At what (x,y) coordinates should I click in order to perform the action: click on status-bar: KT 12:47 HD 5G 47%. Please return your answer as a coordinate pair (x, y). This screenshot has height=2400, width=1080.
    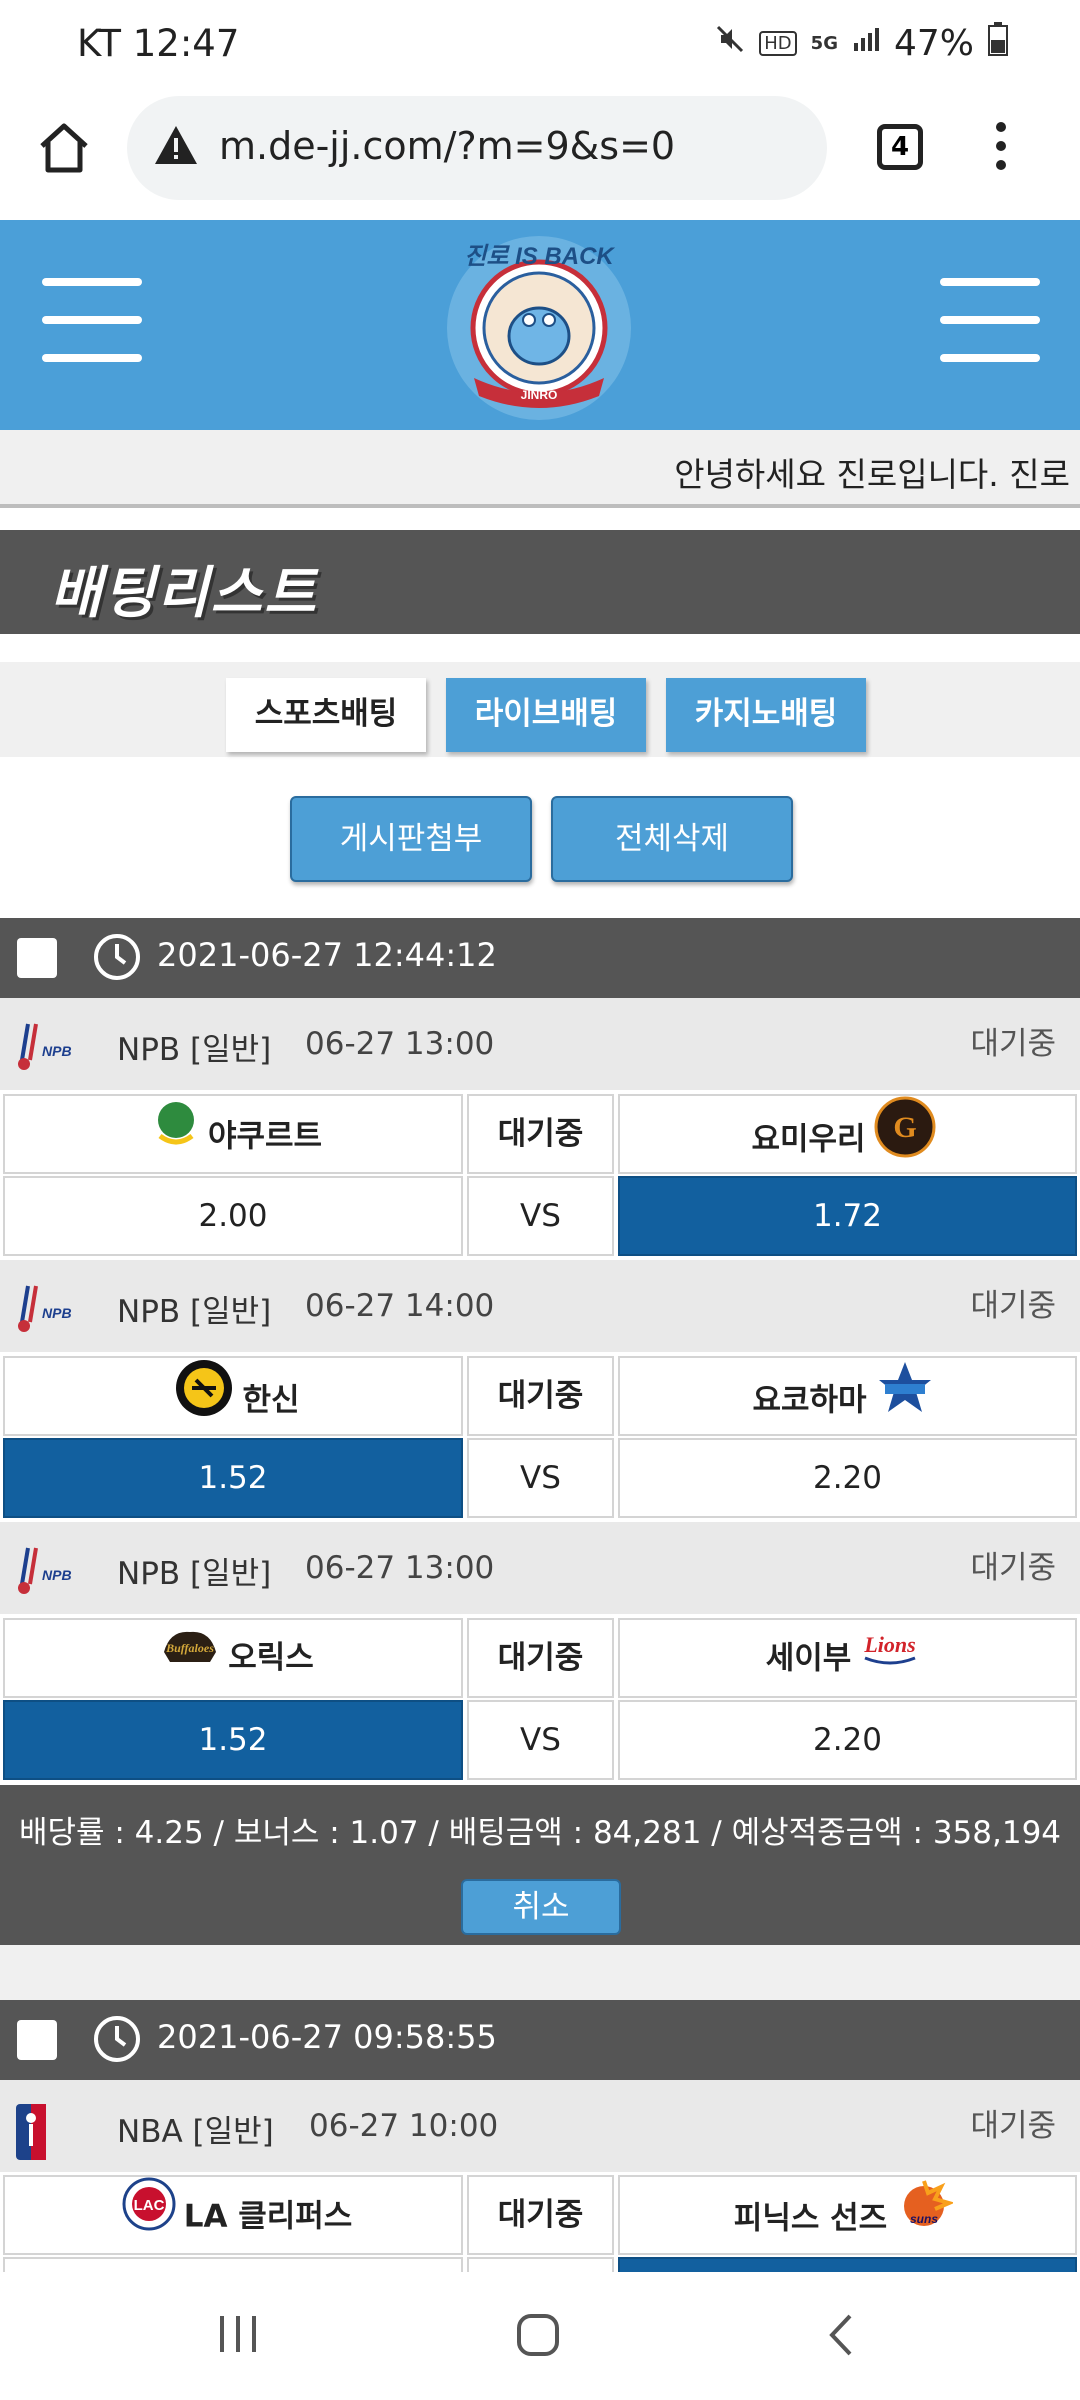
    Looking at the image, I should click on (540, 46).